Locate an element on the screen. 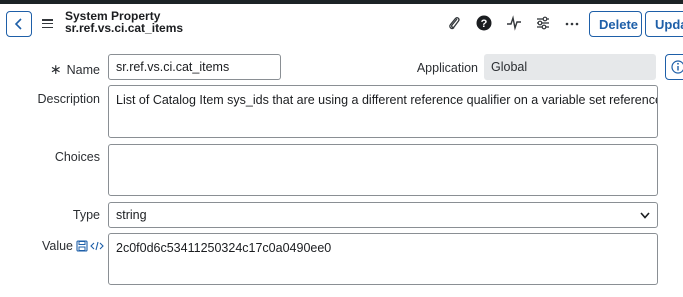 Image resolution: width=683 pixels, height=297 pixels. chevron-down-icon is located at coordinates (645, 215).